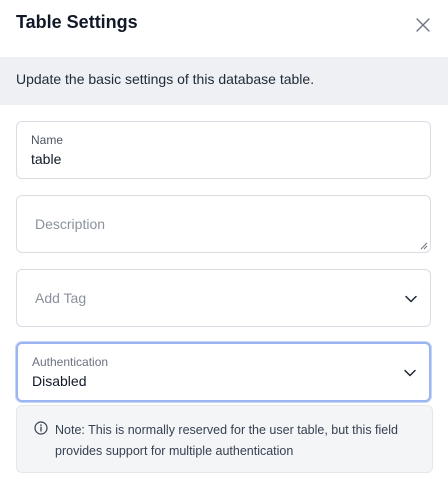  I want to click on dialog-title: Table Settings, so click(77, 22).